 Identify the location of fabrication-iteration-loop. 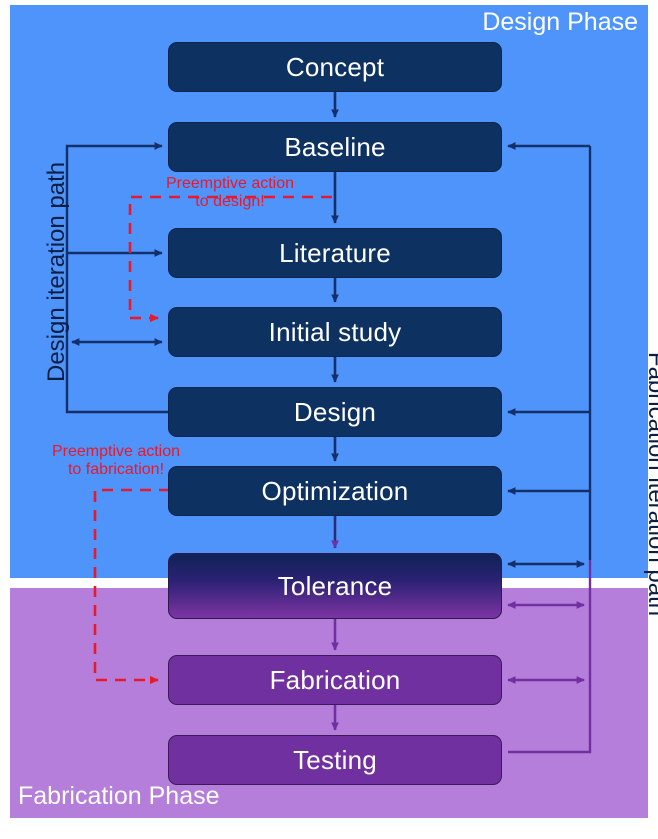
(549, 448).